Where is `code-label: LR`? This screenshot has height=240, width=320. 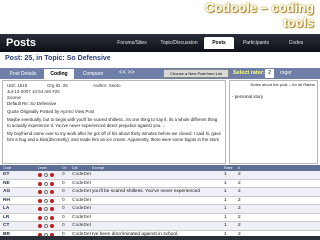 code-label: LR is located at coordinates (6, 217).